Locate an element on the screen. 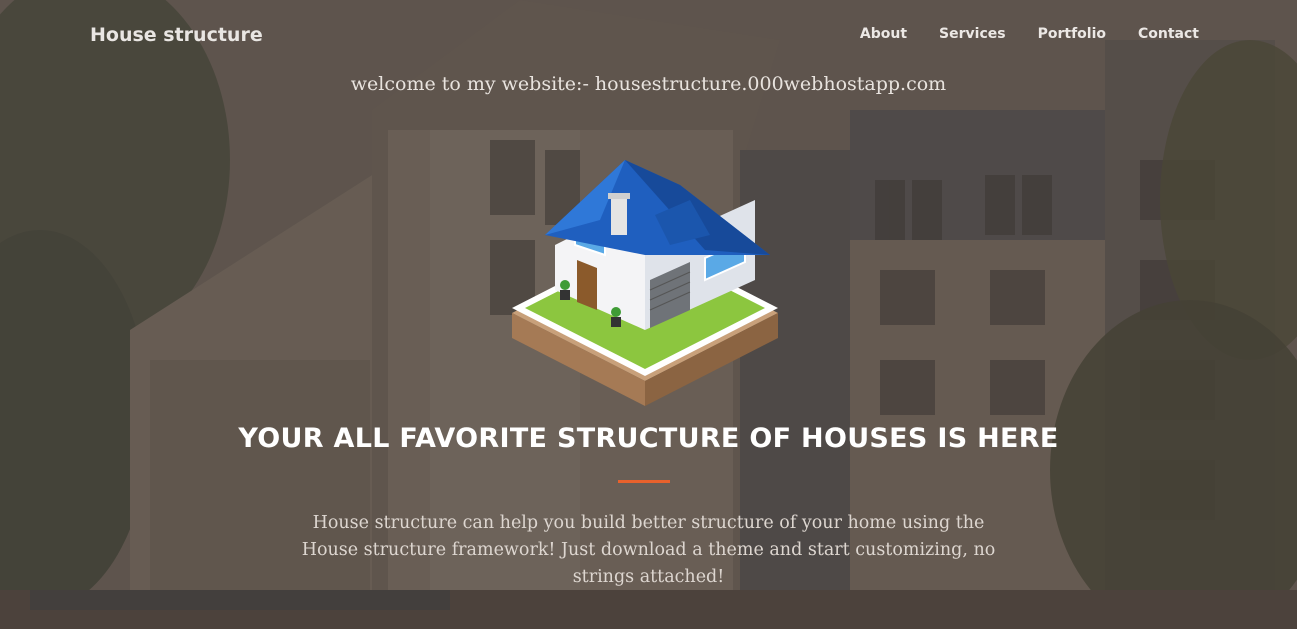 This screenshot has width=1297, height=629. house-icon is located at coordinates (645, 283).